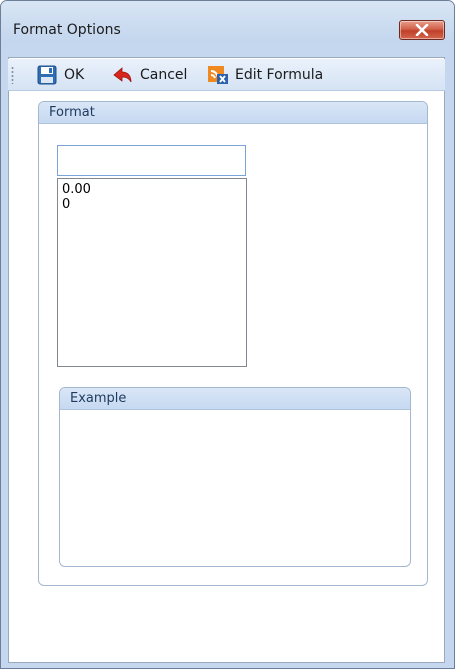  Describe the element at coordinates (279, 75) in the screenshot. I see `edit-formula-label: Edit Formula` at that location.